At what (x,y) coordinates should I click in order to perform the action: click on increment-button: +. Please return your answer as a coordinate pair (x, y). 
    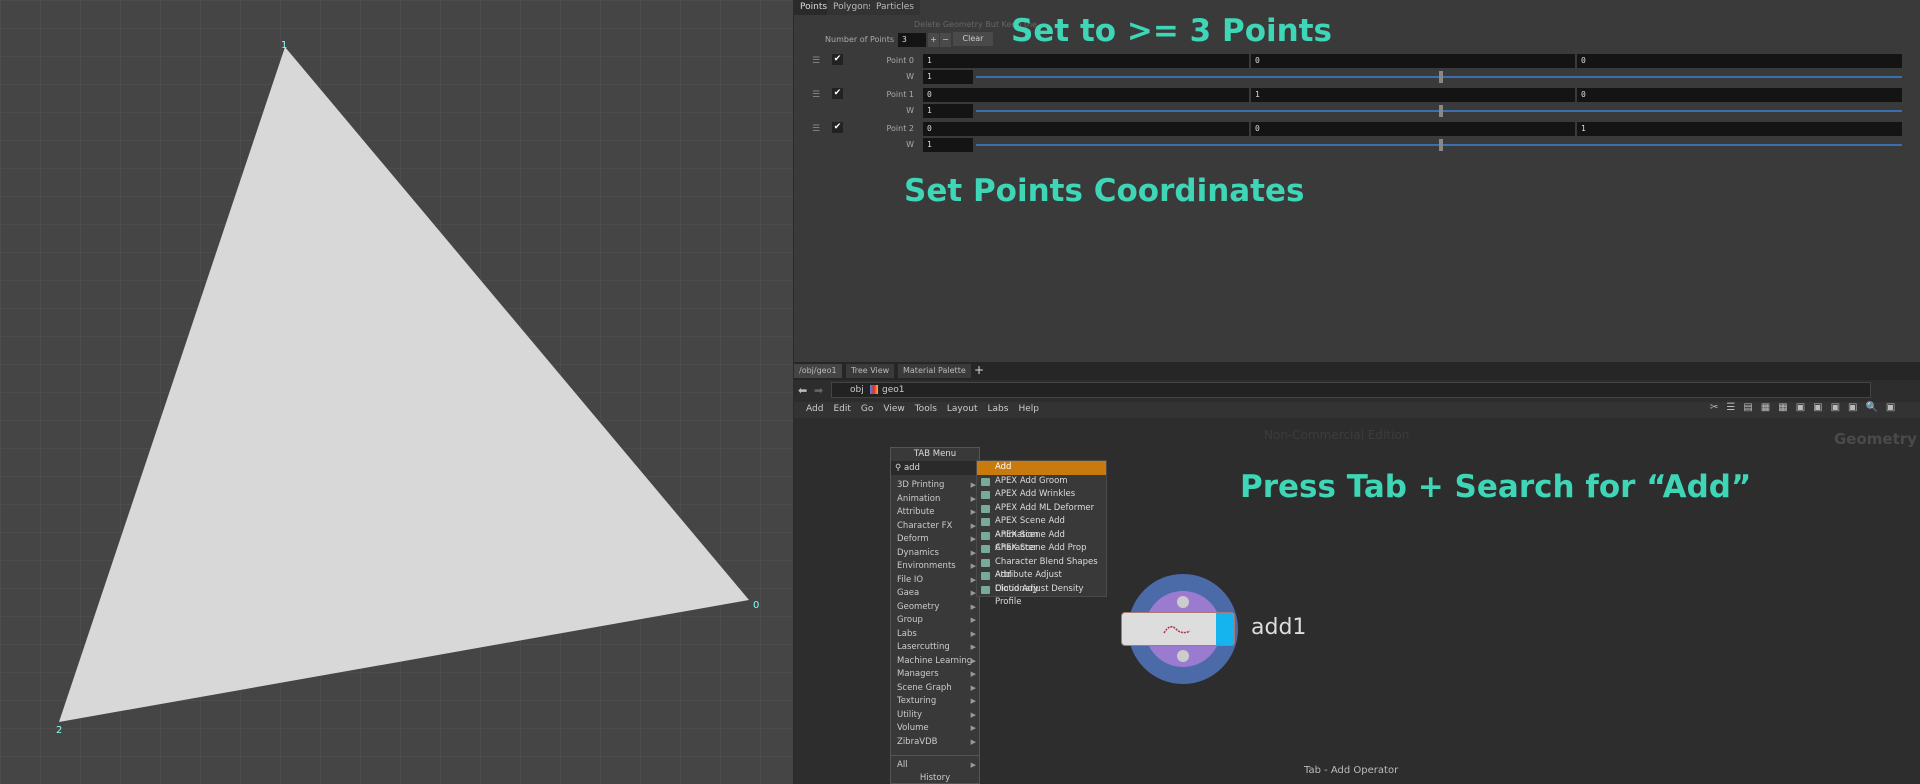
    Looking at the image, I should click on (933, 40).